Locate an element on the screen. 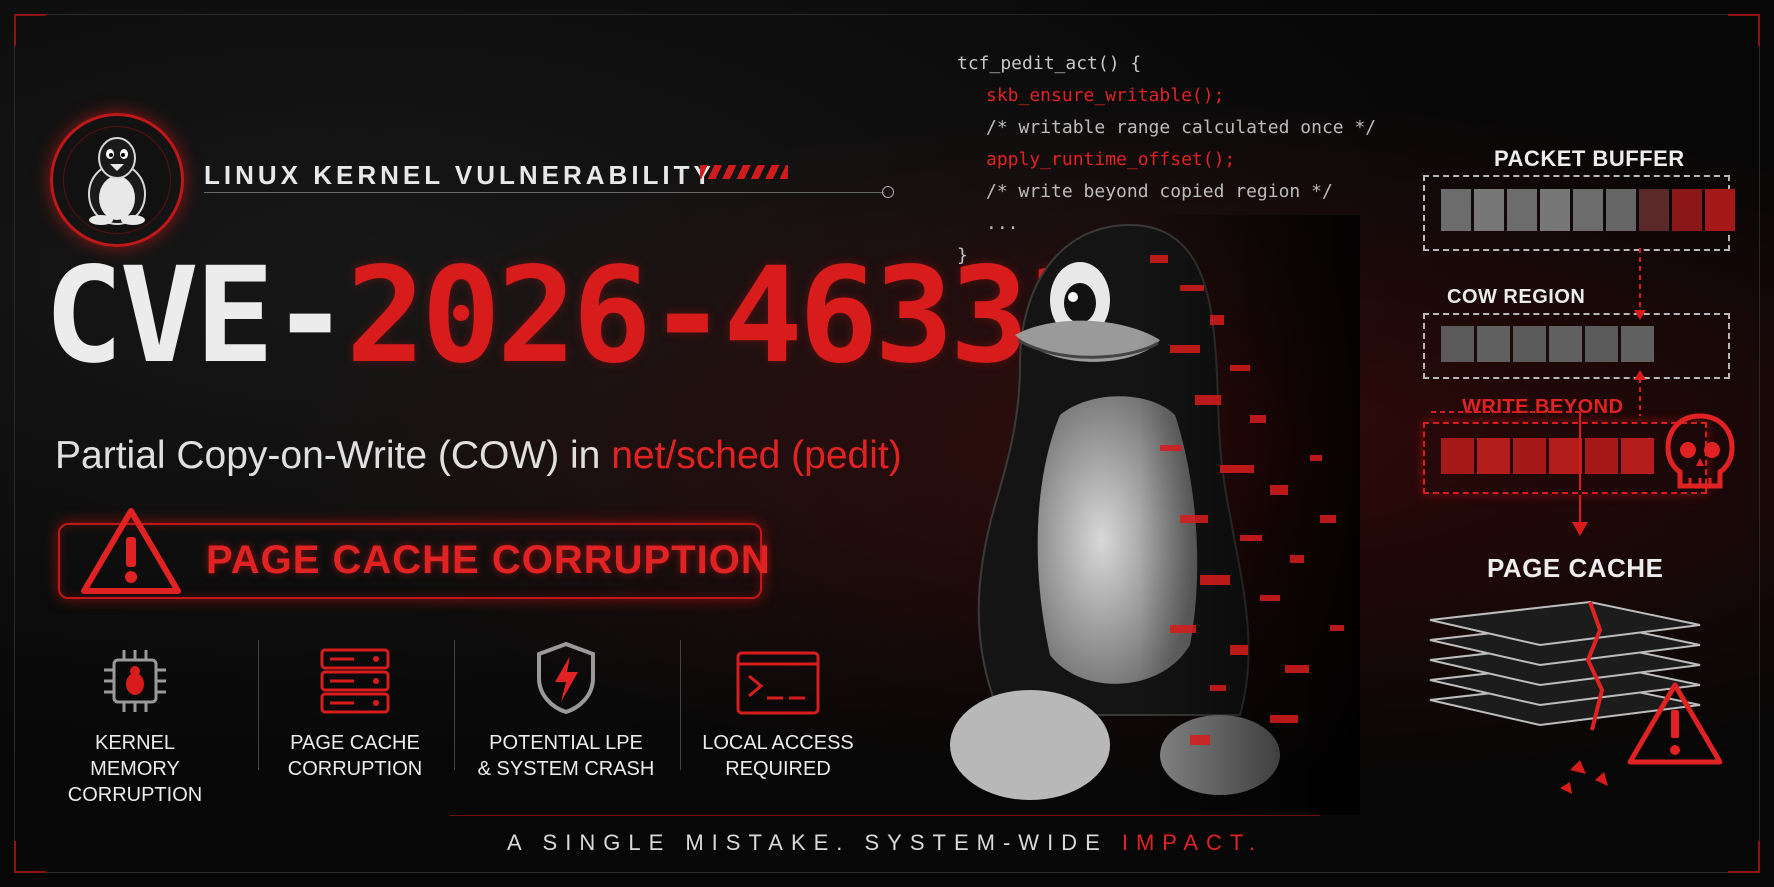  alert-label: PAGE CACHE CORRUPTION is located at coordinates (488, 560).